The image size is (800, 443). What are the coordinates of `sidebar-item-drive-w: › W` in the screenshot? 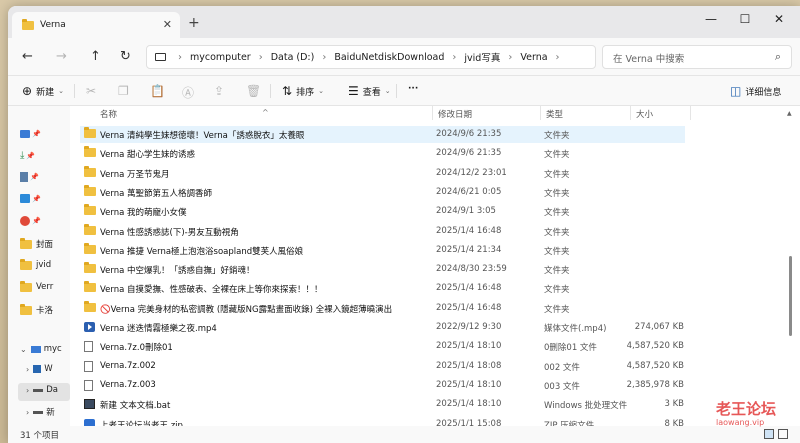 It's located at (39, 369).